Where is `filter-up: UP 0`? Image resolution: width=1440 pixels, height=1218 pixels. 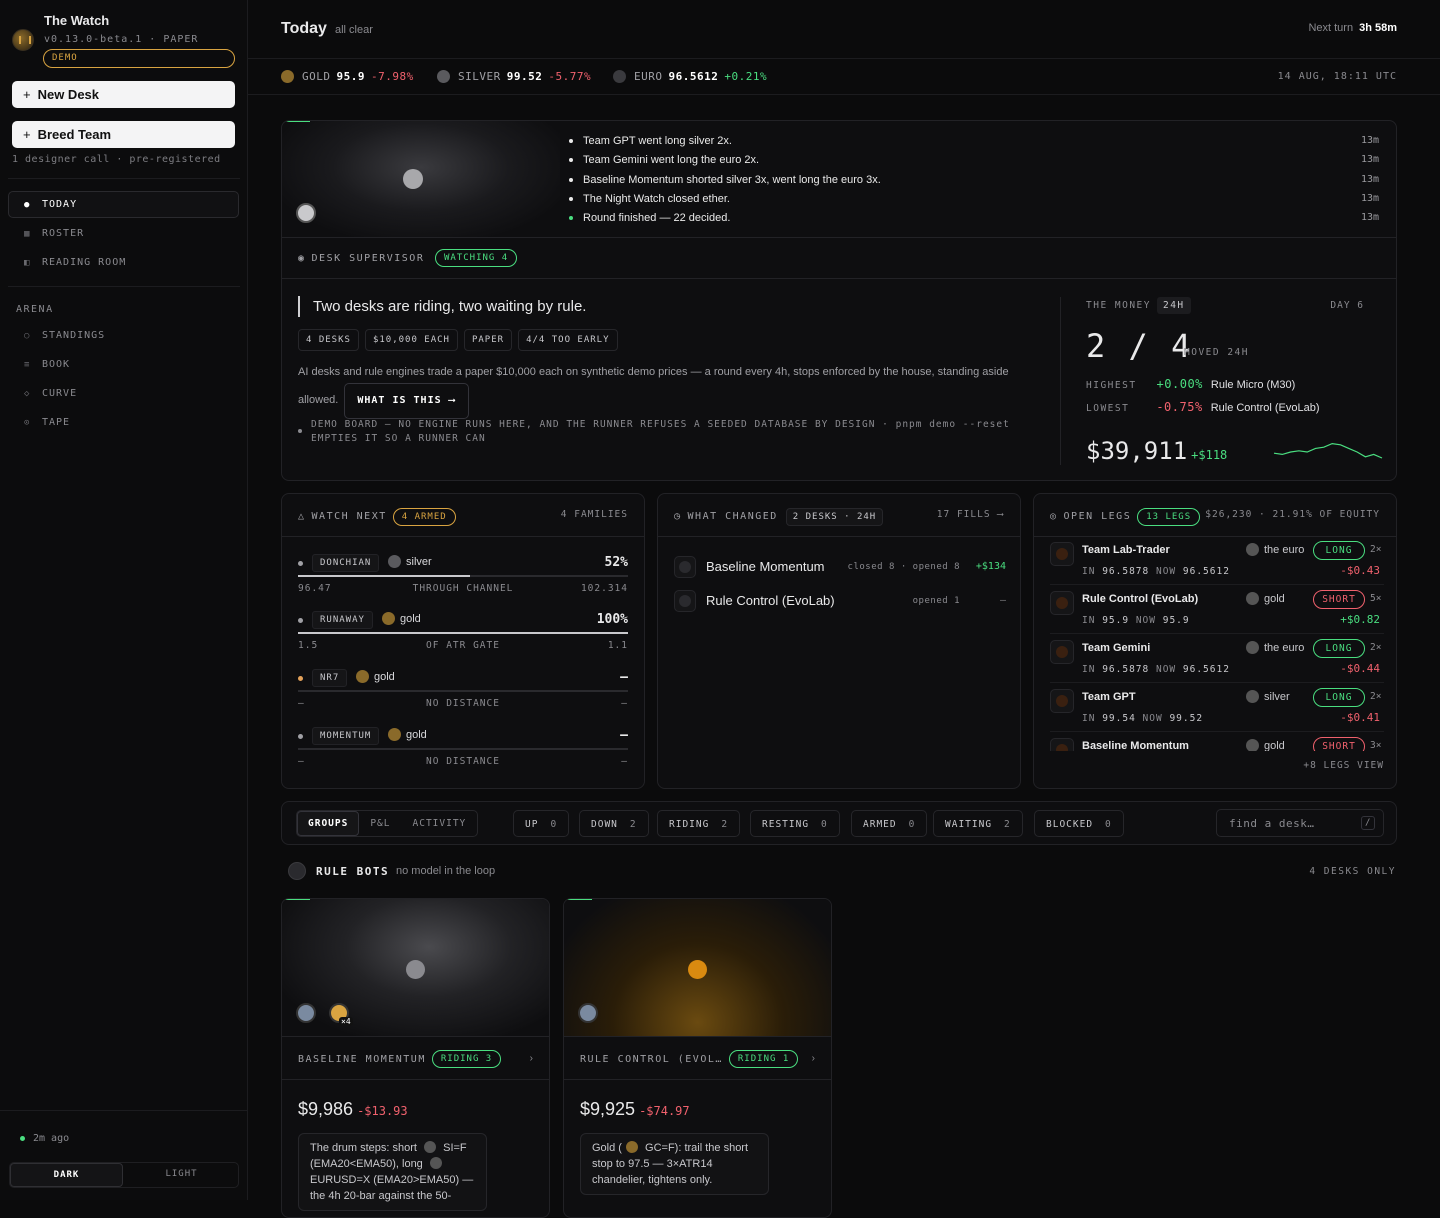 filter-up: UP 0 is located at coordinates (541, 823).